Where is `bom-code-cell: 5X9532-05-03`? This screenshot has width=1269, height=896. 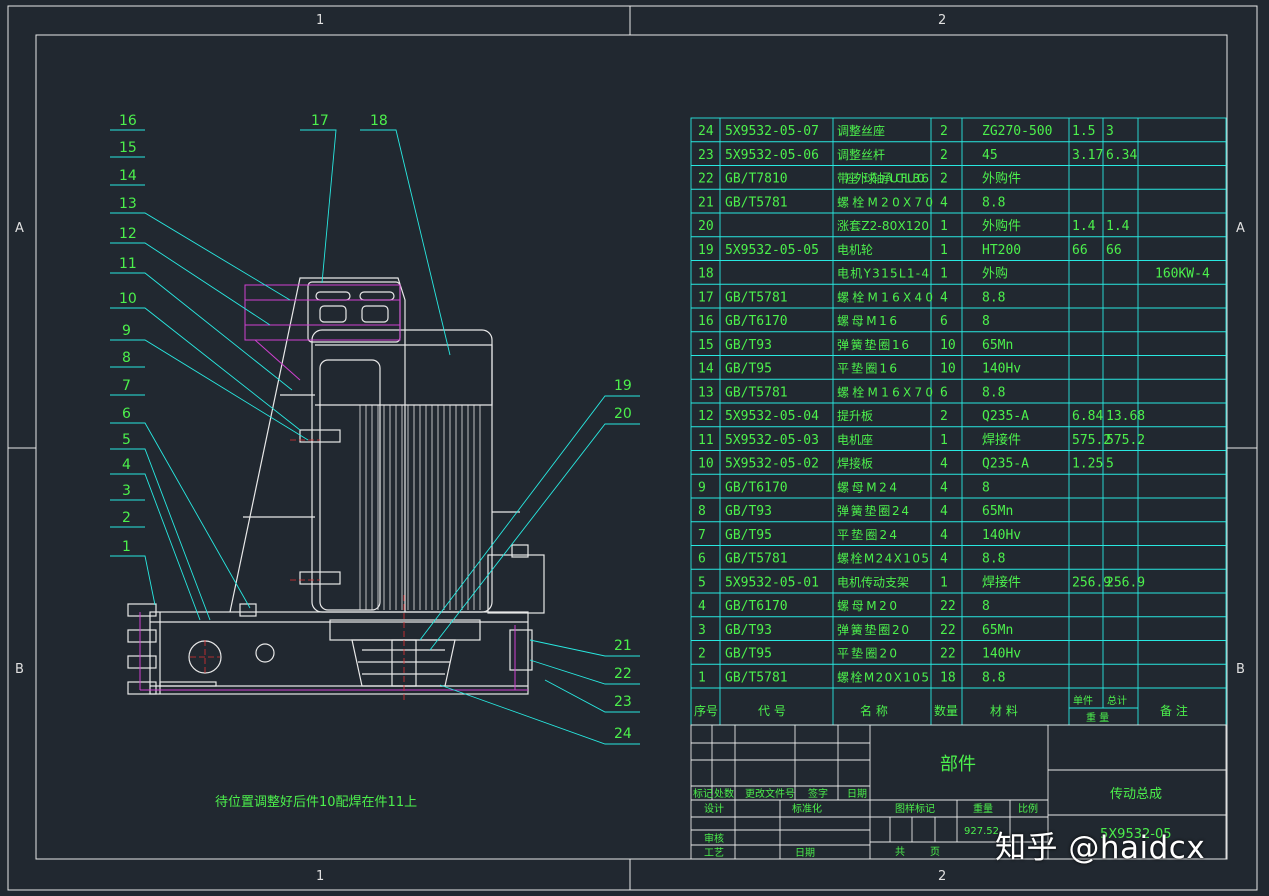 bom-code-cell: 5X9532-05-03 is located at coordinates (772, 440).